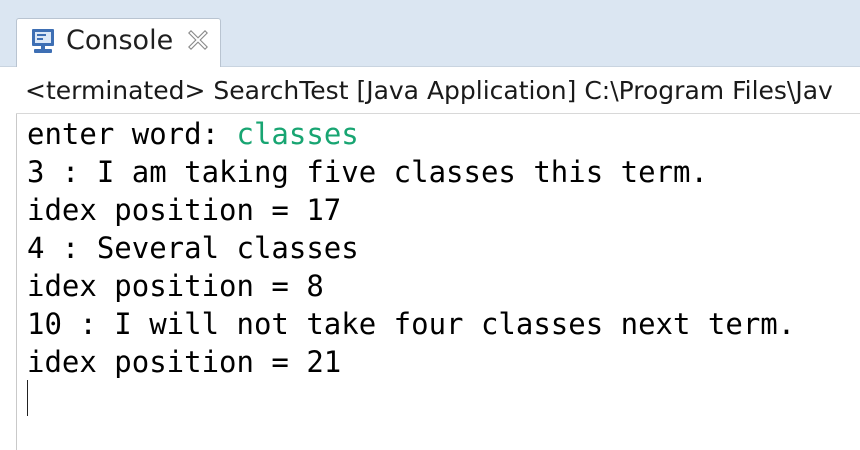 The width and height of the screenshot is (860, 450). I want to click on console-prompt-line: enter word: classes, so click(411, 134).